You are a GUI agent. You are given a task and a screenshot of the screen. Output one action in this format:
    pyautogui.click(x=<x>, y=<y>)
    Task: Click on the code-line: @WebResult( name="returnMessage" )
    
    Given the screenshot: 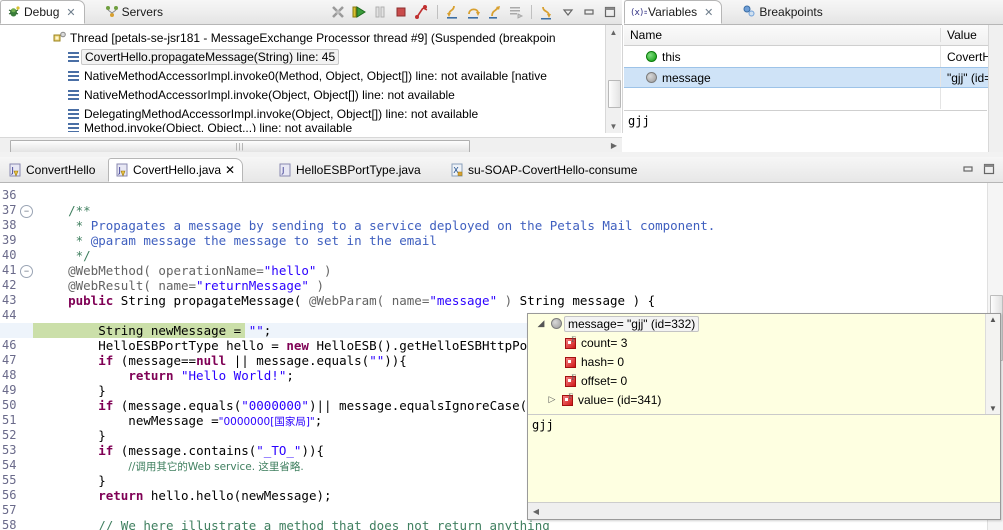 What is the action you would take?
    pyautogui.click(x=178, y=285)
    